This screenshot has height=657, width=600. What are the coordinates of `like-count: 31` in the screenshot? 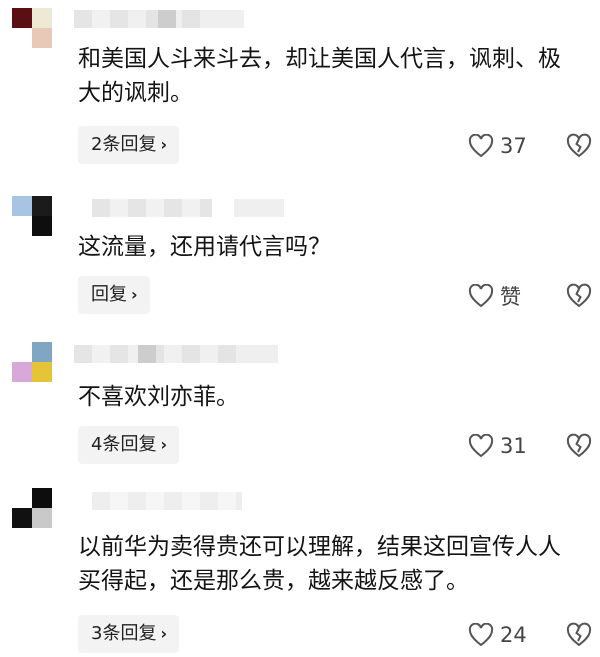 It's located at (513, 446).